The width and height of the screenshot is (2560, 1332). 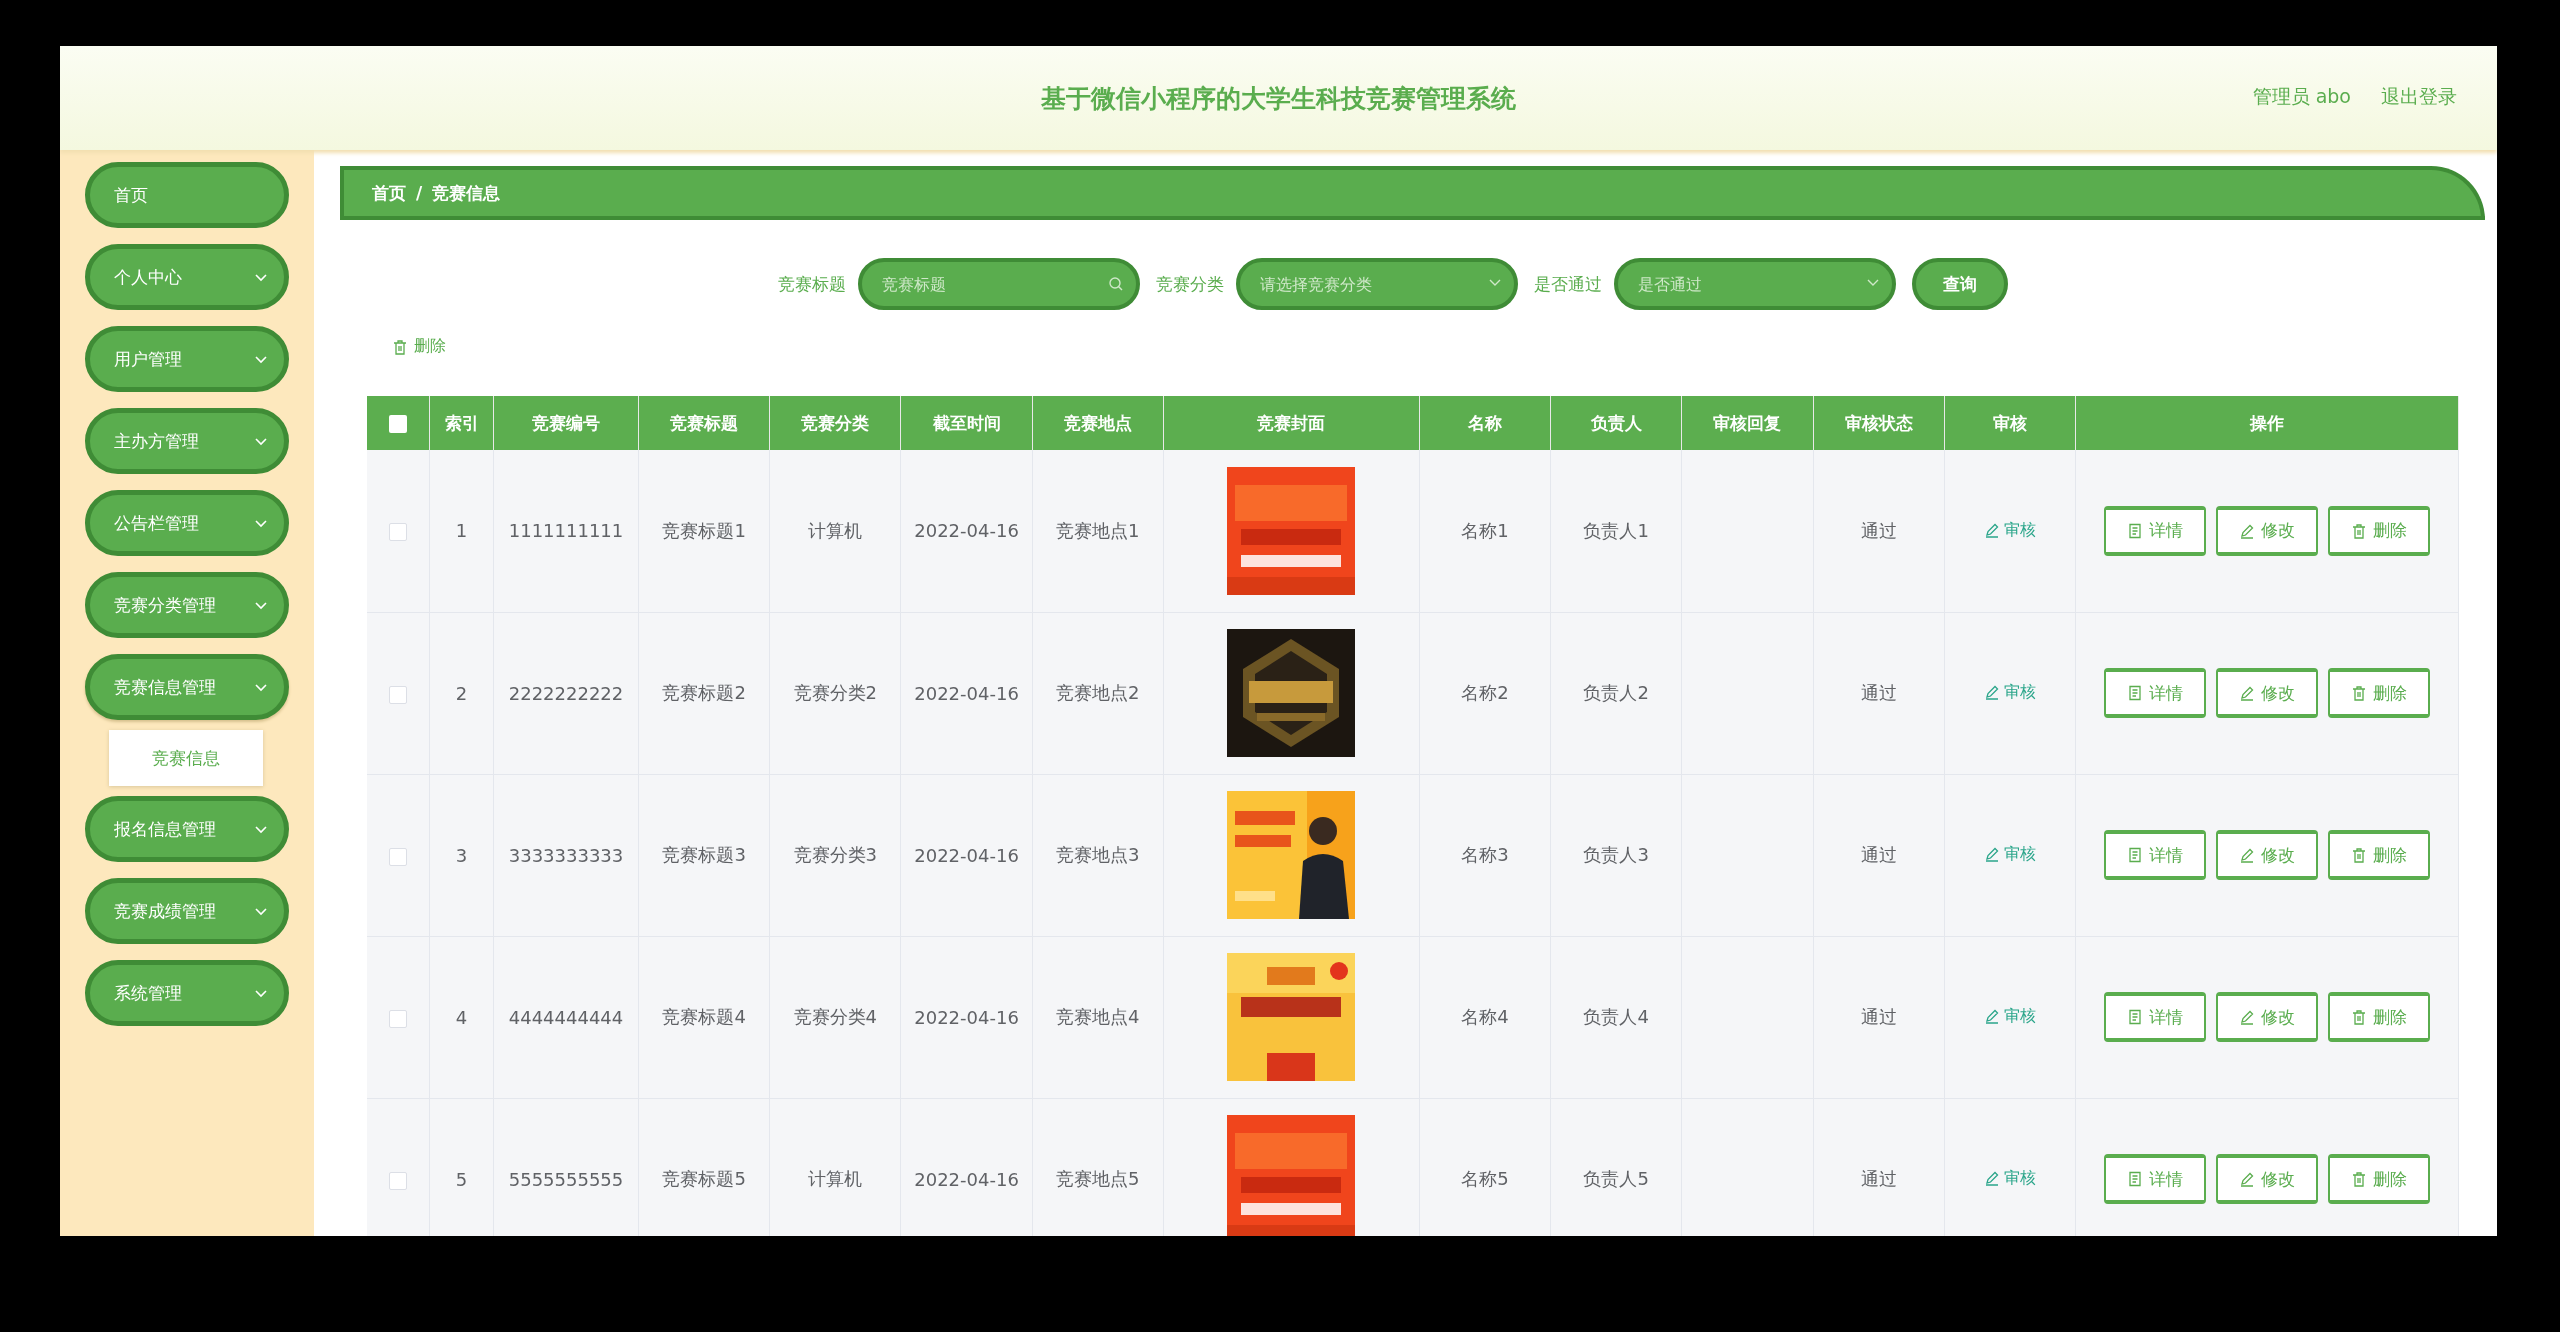 I want to click on table-cell: 名称3, so click(x=1485, y=854).